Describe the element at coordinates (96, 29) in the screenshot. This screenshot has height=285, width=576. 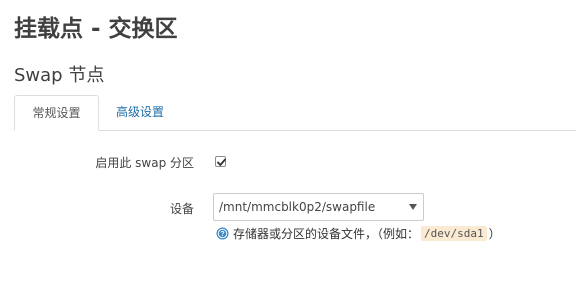
I see `page-title: 挂载点 - 交换区` at that location.